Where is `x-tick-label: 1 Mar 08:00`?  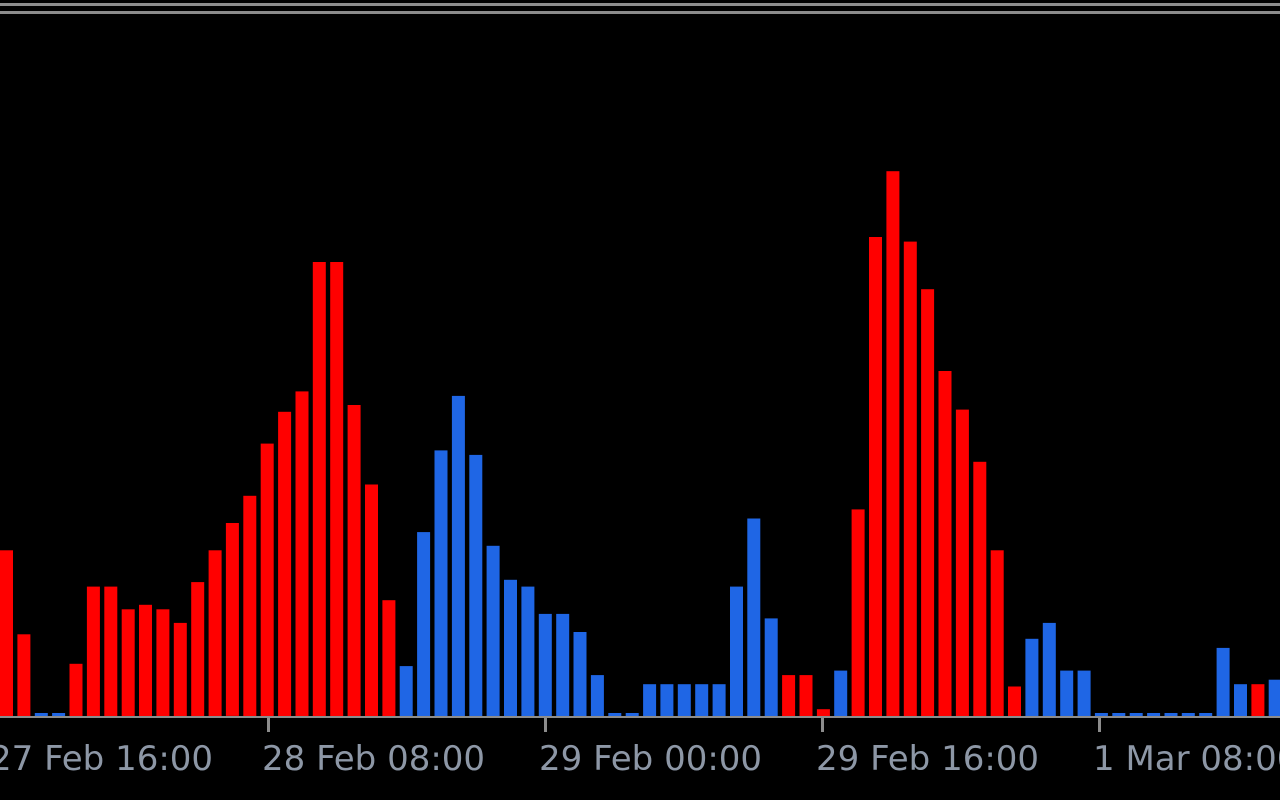 x-tick-label: 1 Mar 08:00 is located at coordinates (1186, 759).